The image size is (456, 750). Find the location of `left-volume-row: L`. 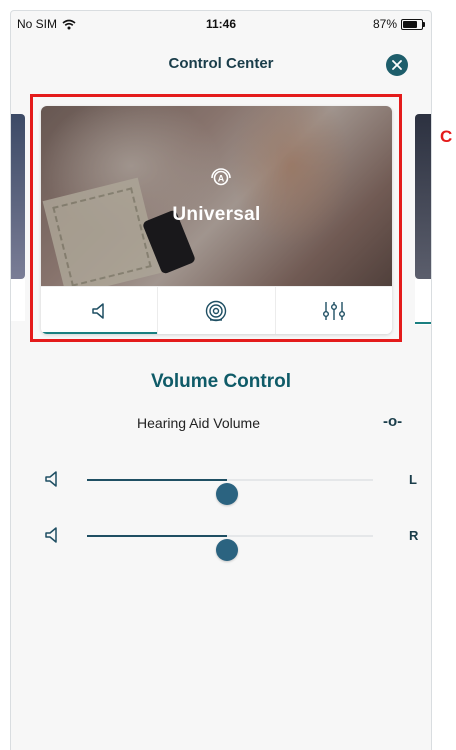

left-volume-row: L is located at coordinates (226, 485).